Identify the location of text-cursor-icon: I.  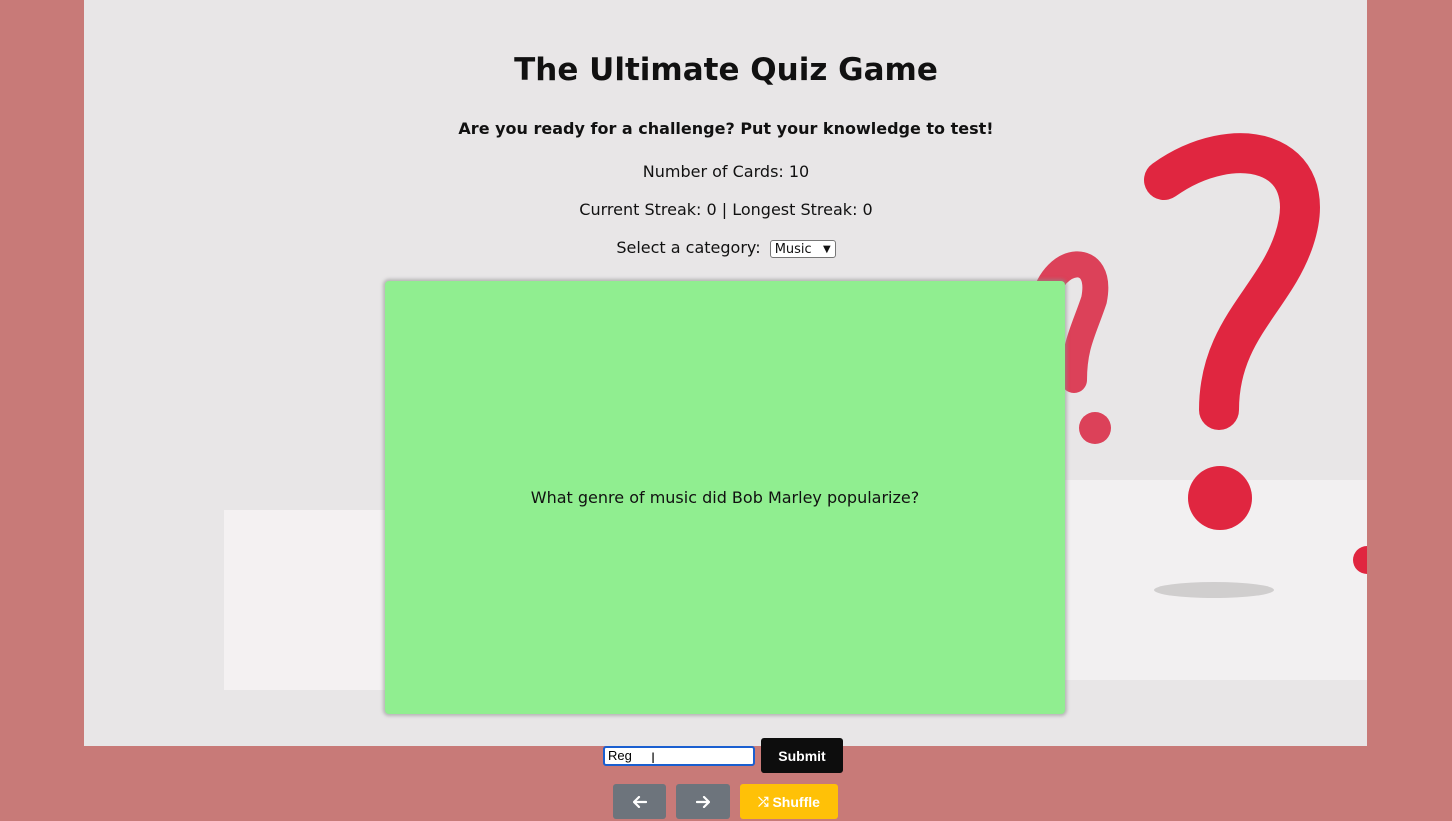
(653, 759).